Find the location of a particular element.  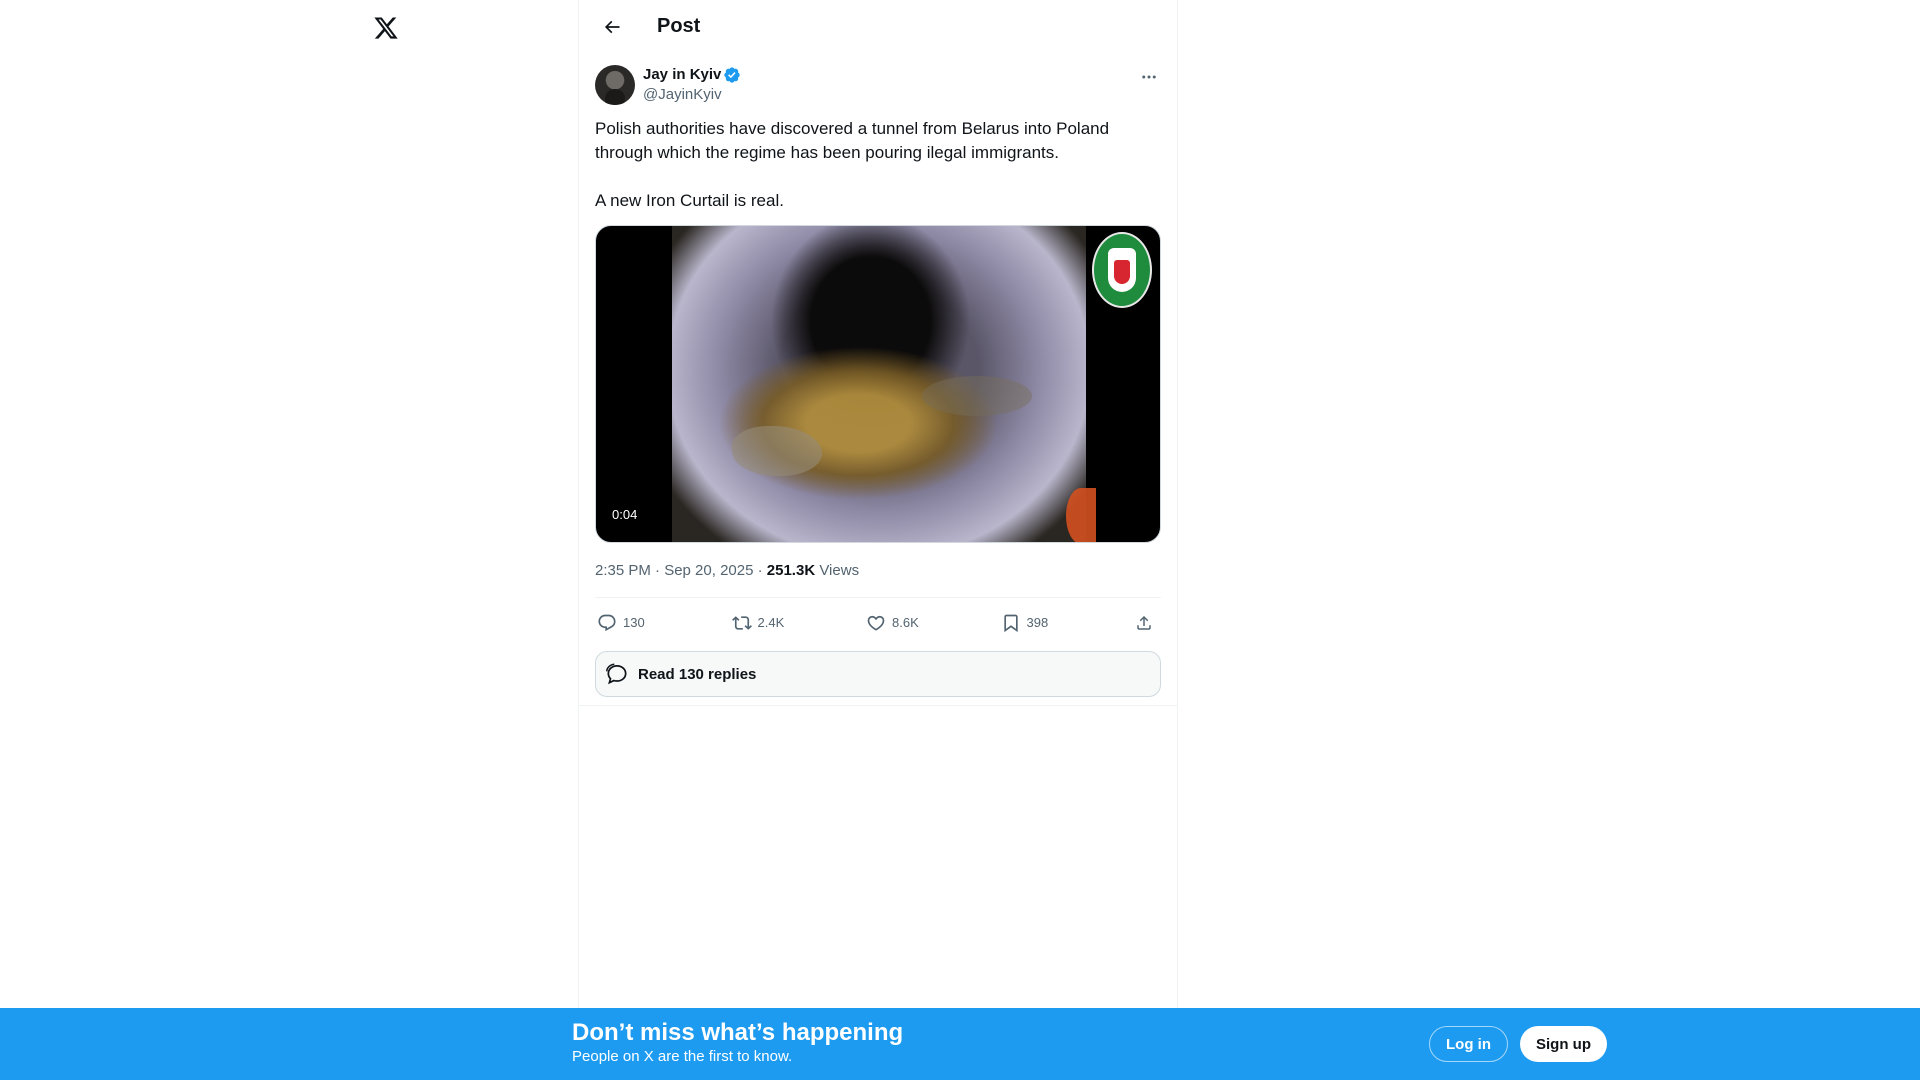

back-button is located at coordinates (612, 27).